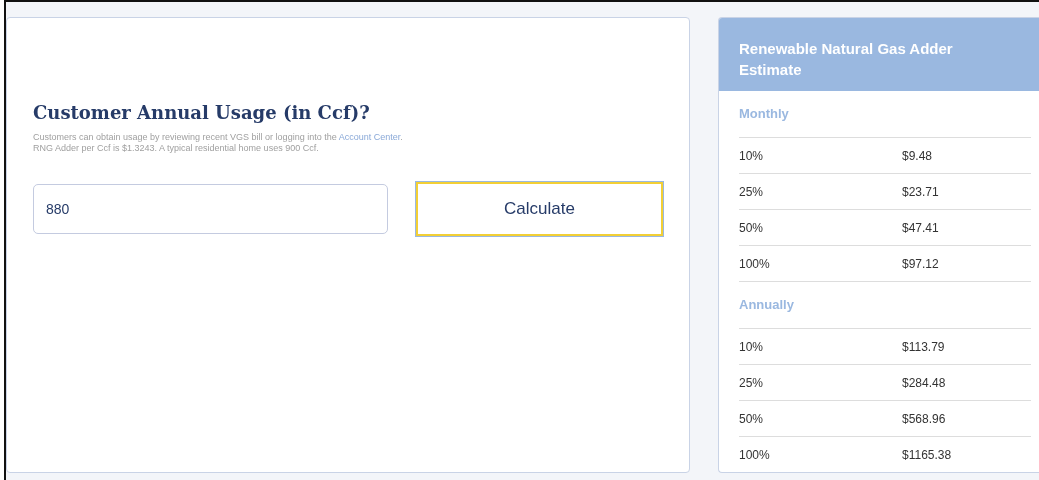 The width and height of the screenshot is (1039, 480). What do you see at coordinates (202, 112) in the screenshot?
I see `calculator-heading: Customer Annual Usage (in Ccf)?` at bounding box center [202, 112].